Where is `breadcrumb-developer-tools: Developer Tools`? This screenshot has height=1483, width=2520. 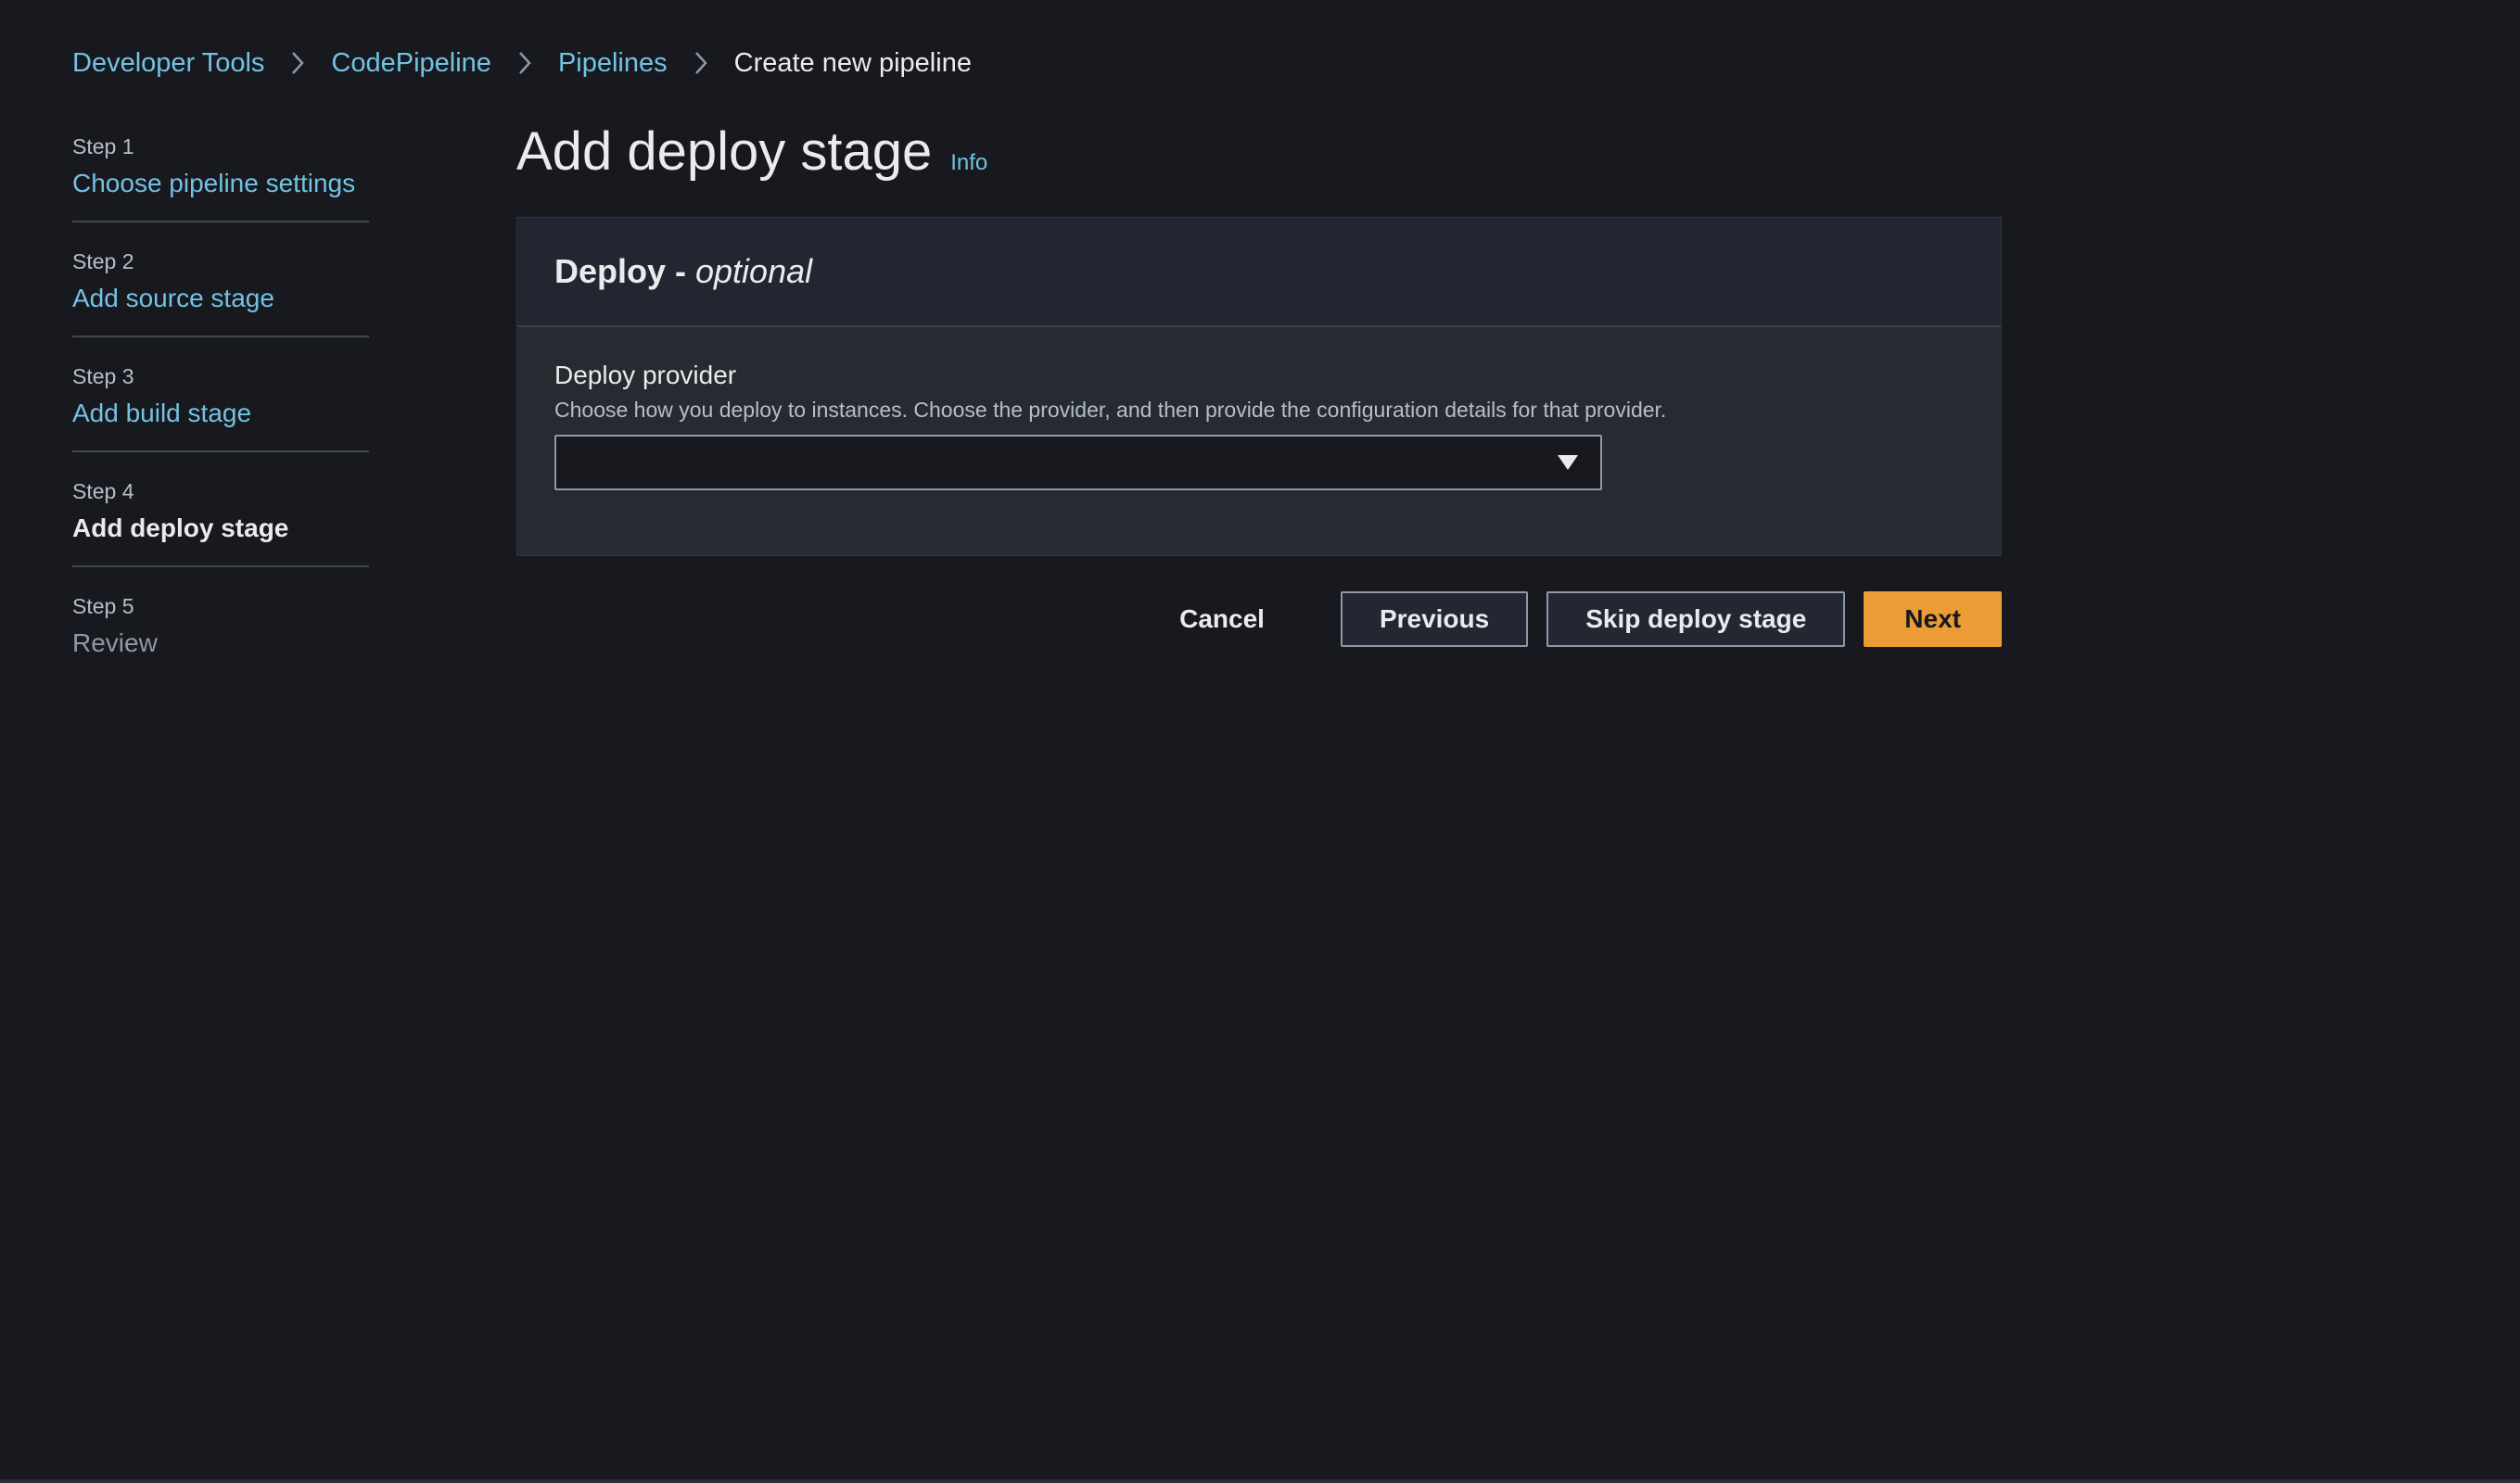
breadcrumb-developer-tools: Developer Tools is located at coordinates (168, 63).